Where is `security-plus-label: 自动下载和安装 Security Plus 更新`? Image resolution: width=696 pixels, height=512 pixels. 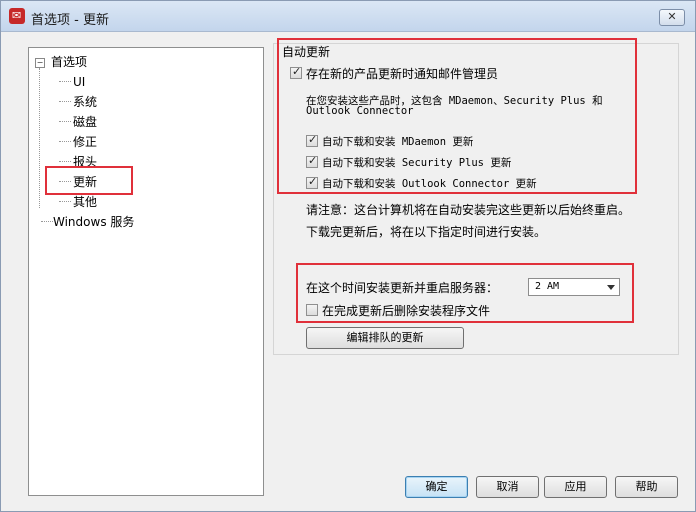 security-plus-label: 自动下载和安装 Security Plus 更新 is located at coordinates (416, 162).